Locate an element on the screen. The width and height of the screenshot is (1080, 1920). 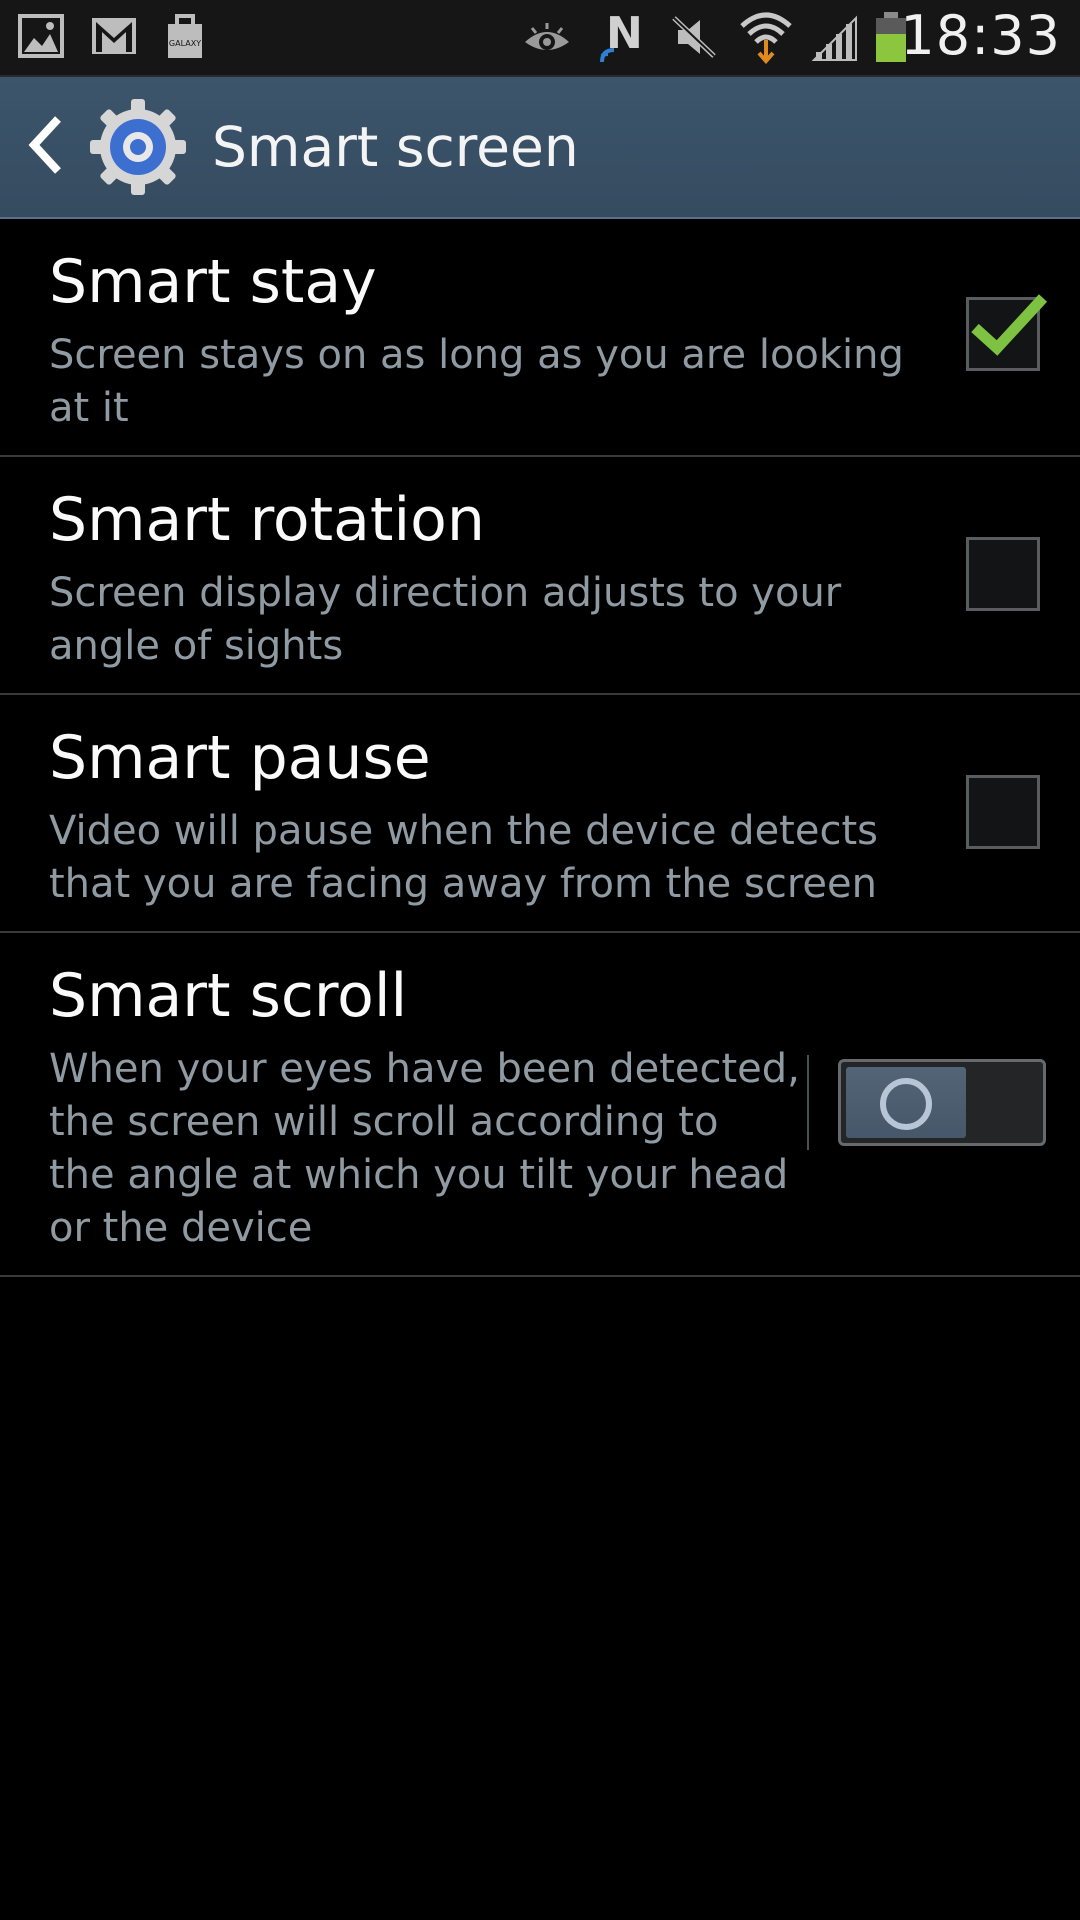
svg-text: GALAXY is located at coordinates (185, 43).